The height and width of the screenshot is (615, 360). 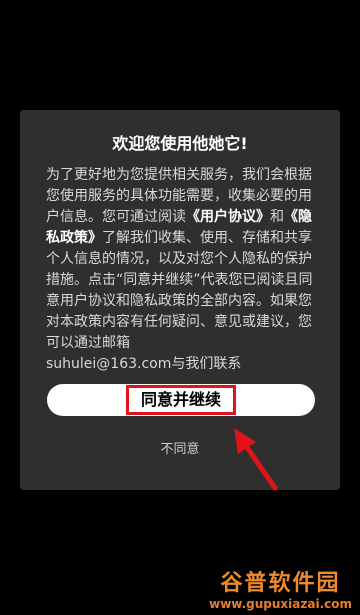 I want to click on watermark: 谷普软件园 www.gupuxiazai.com, so click(x=280, y=588).